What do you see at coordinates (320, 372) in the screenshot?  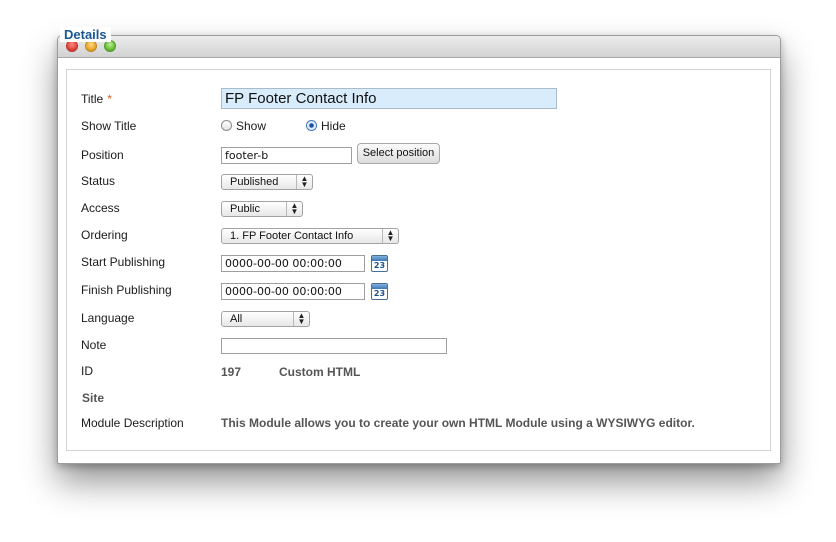 I see `module-type-value: Custom HTML` at bounding box center [320, 372].